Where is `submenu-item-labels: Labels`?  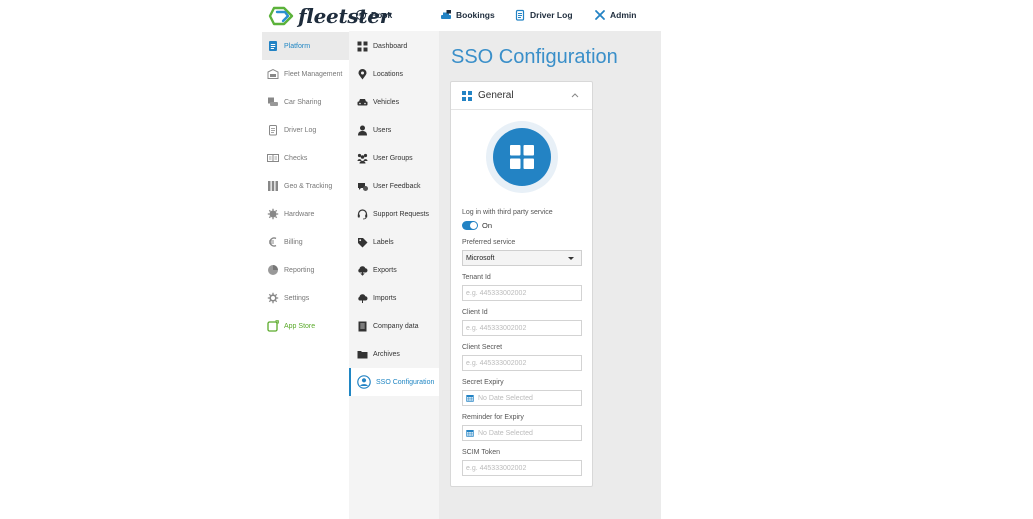 submenu-item-labels: Labels is located at coordinates (394, 242).